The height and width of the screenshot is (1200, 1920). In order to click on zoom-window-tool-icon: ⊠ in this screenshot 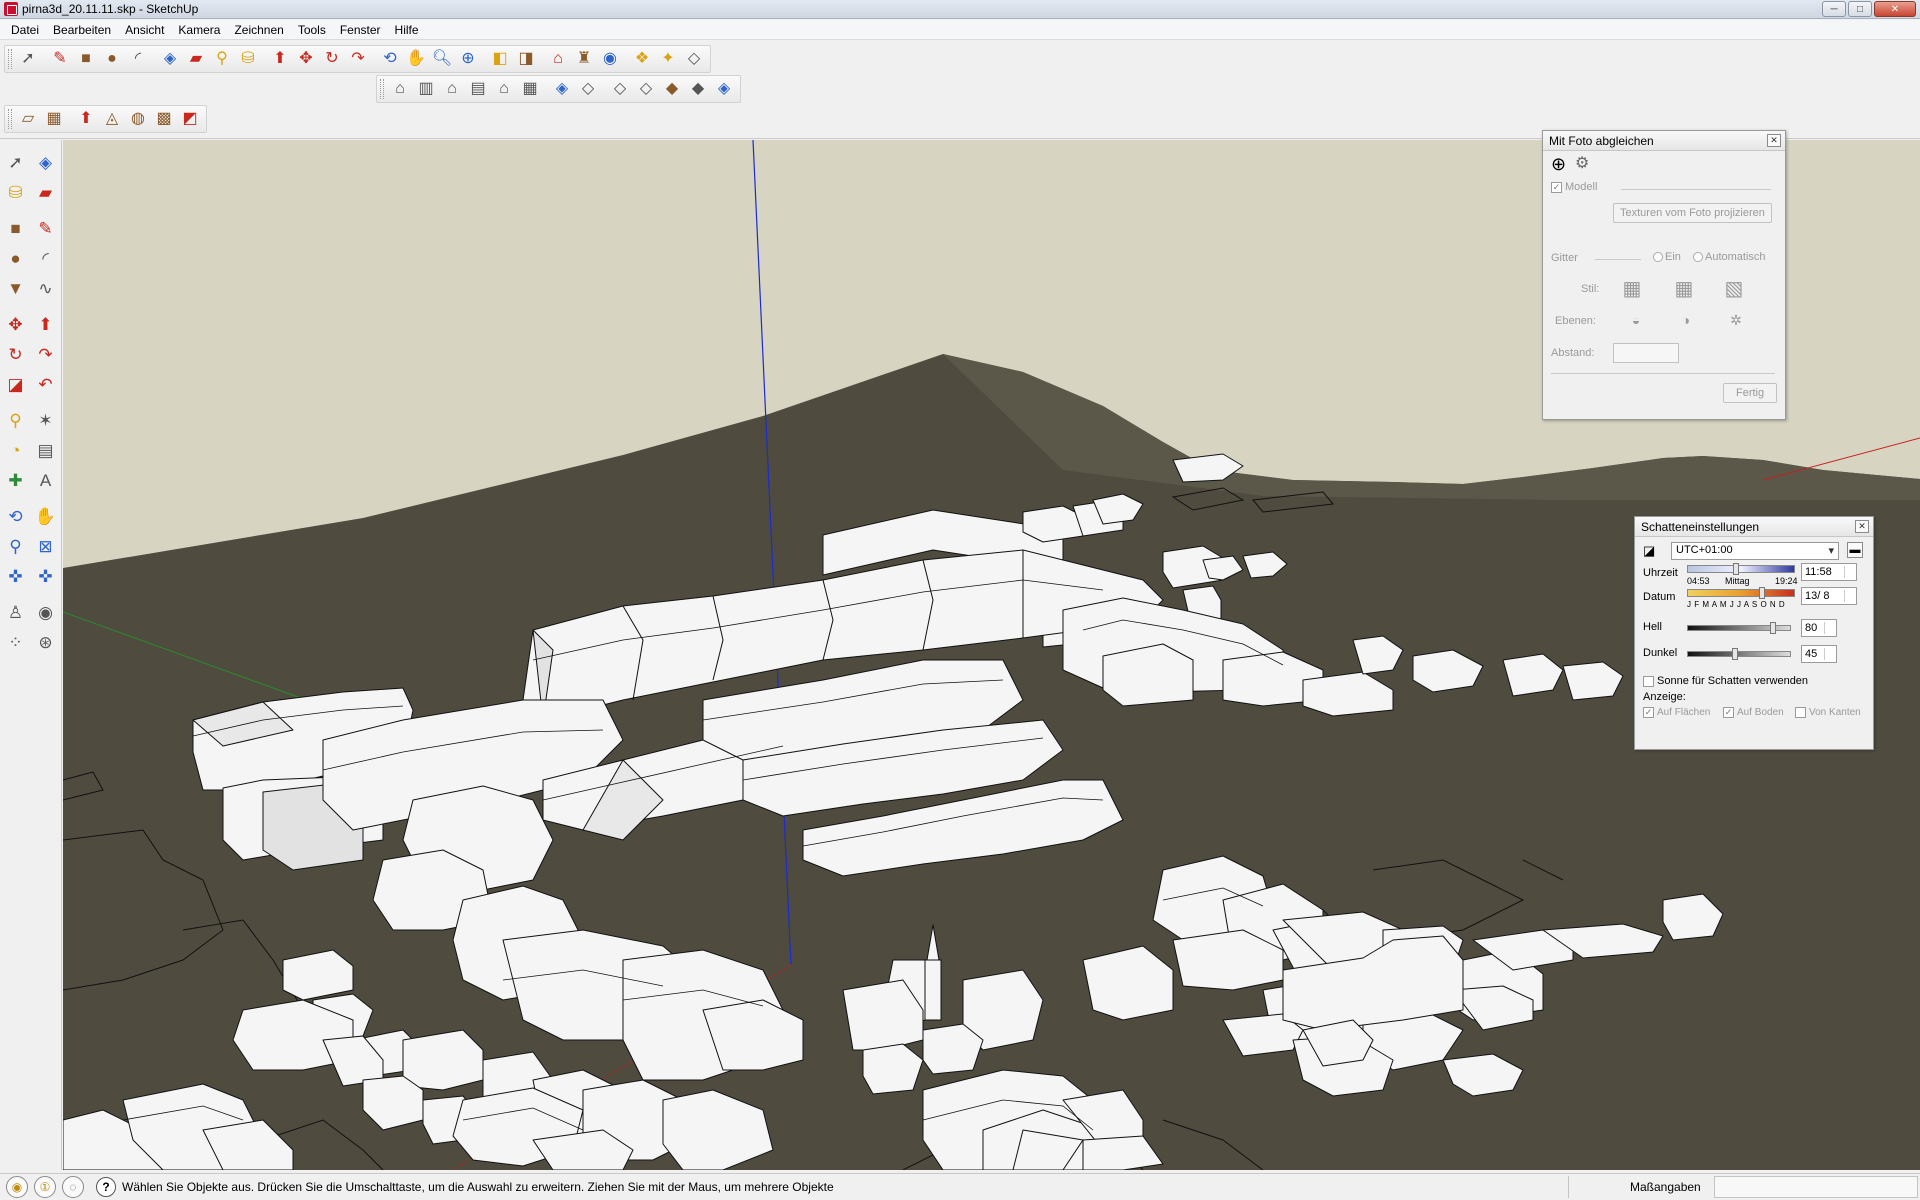, I will do `click(46, 547)`.